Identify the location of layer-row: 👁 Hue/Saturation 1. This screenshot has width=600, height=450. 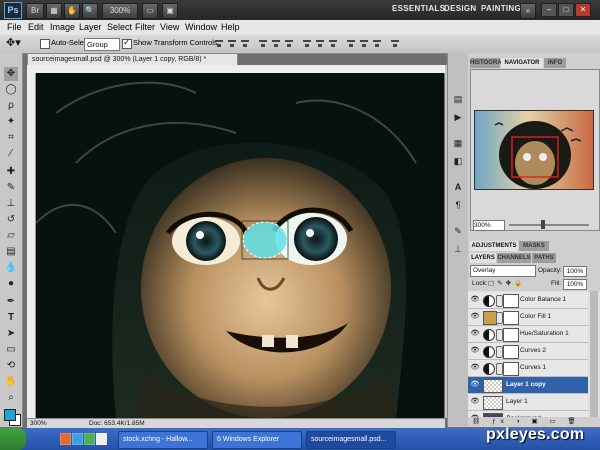
(528, 334).